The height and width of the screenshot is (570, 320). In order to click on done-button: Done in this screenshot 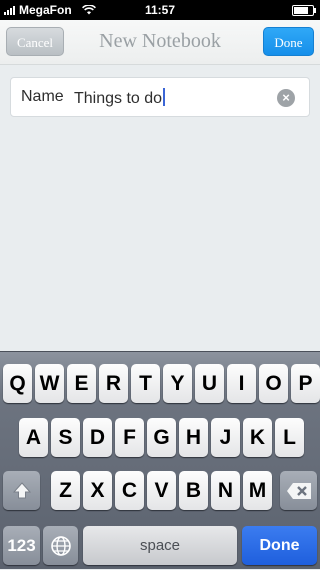, I will do `click(288, 41)`.